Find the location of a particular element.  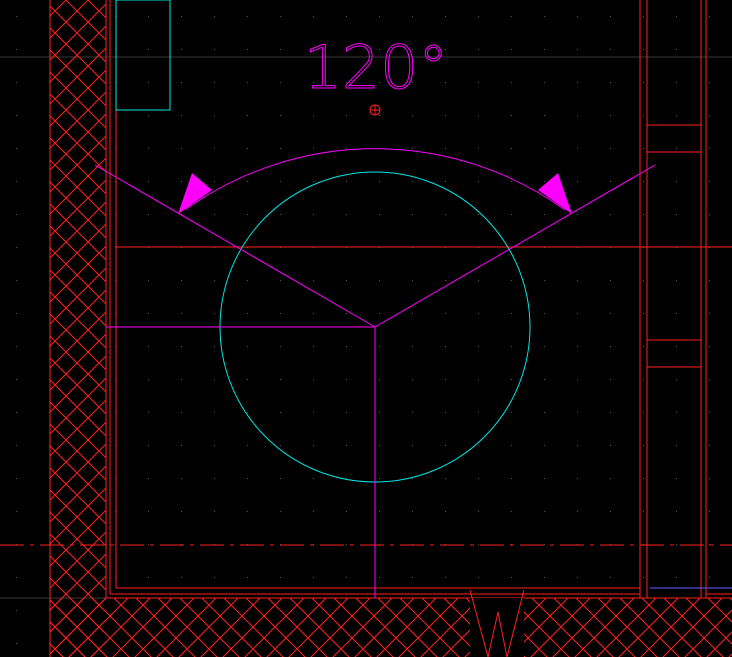

dimension-angle-label: 120° is located at coordinates (376, 68).